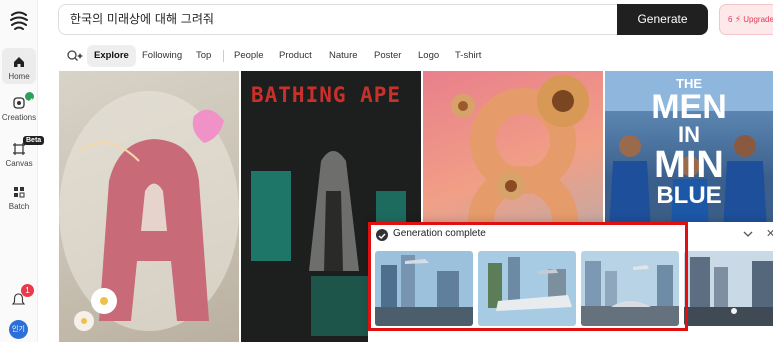  What do you see at coordinates (387, 56) in the screenshot?
I see `tab-poster: Poster` at bounding box center [387, 56].